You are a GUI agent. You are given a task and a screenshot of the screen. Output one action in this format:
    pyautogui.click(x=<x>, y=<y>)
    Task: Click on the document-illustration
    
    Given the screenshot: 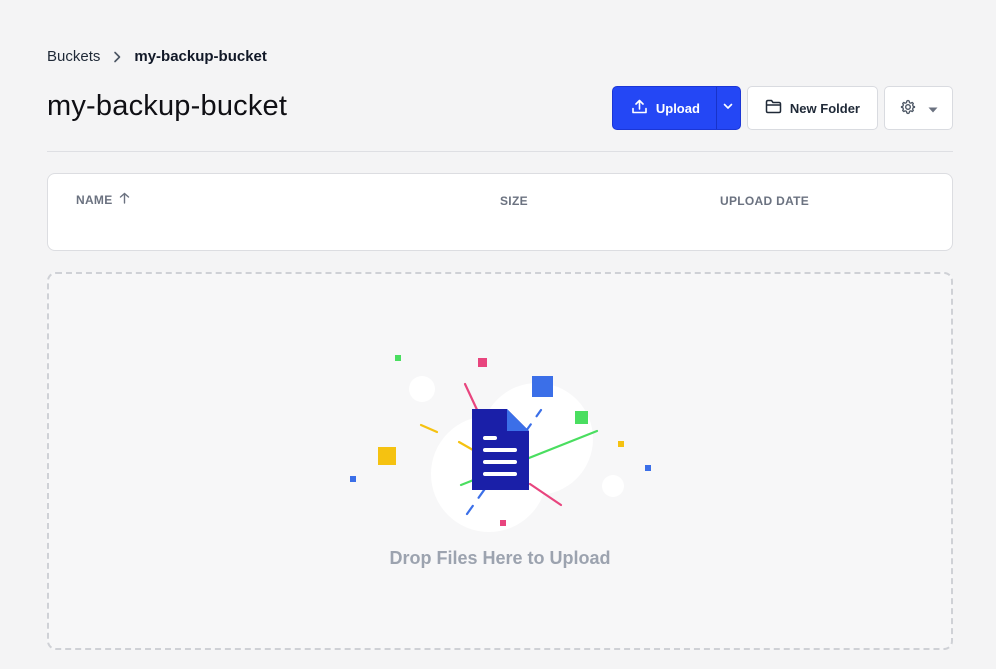 What is the action you would take?
    pyautogui.click(x=500, y=443)
    